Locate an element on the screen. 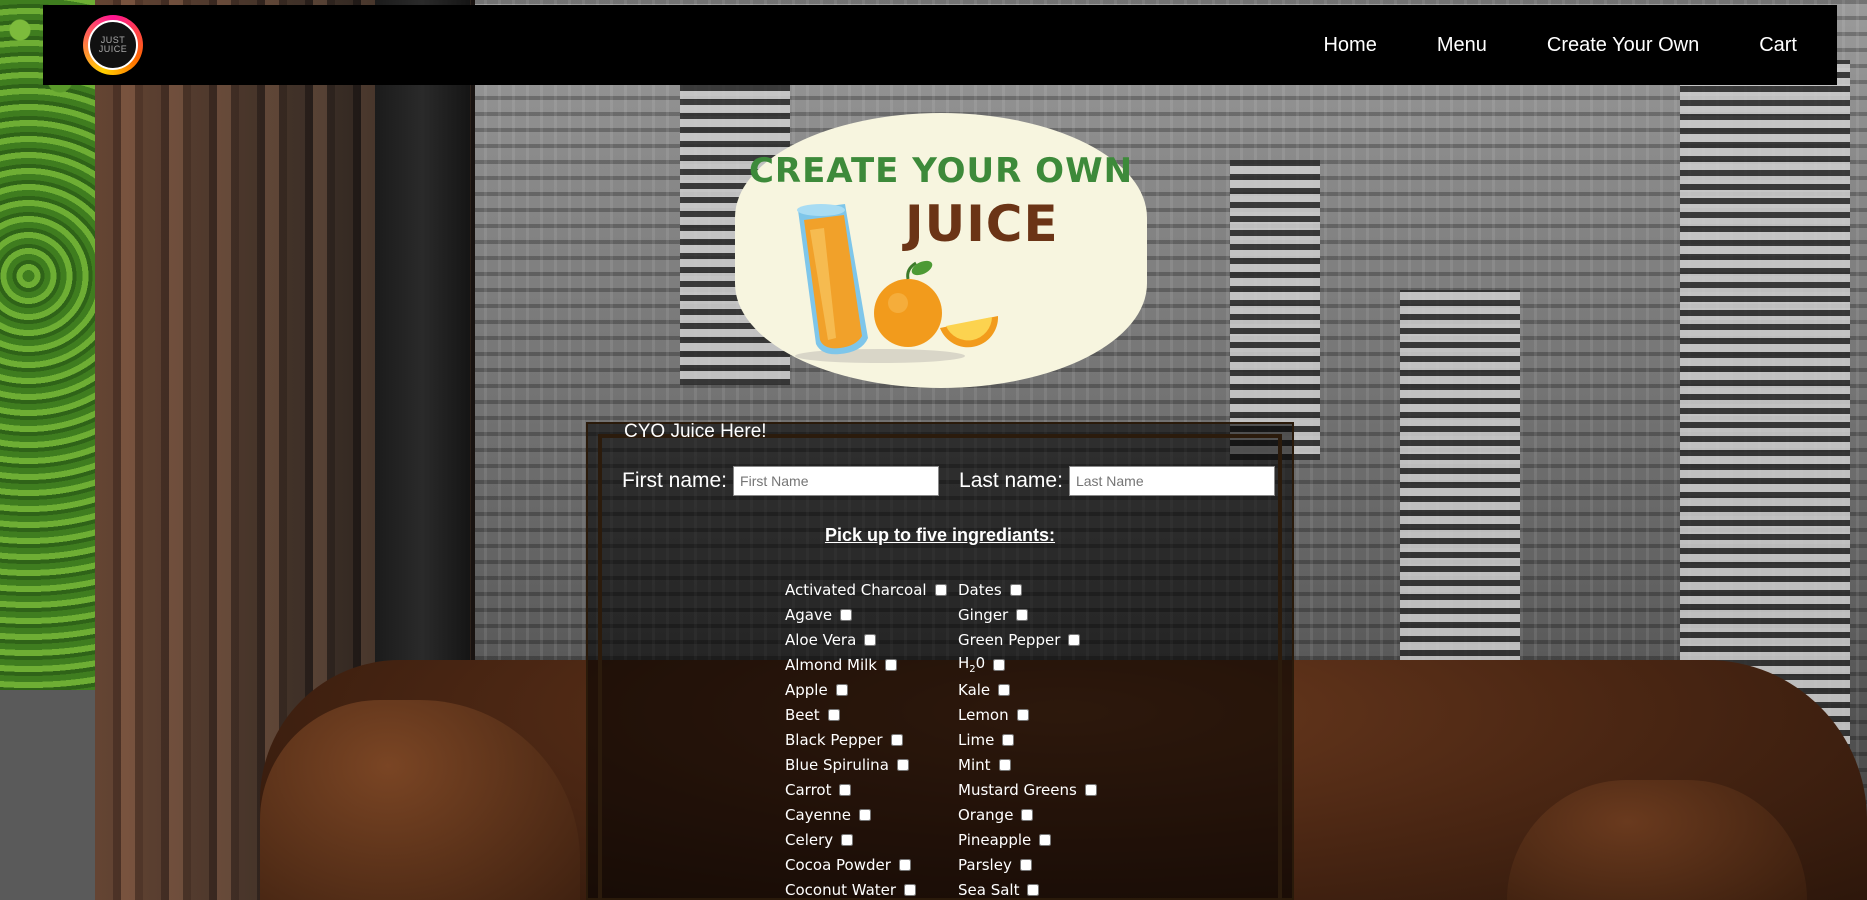 This screenshot has height=900, width=1867. ingredient-label: Almond Milk is located at coordinates (831, 664).